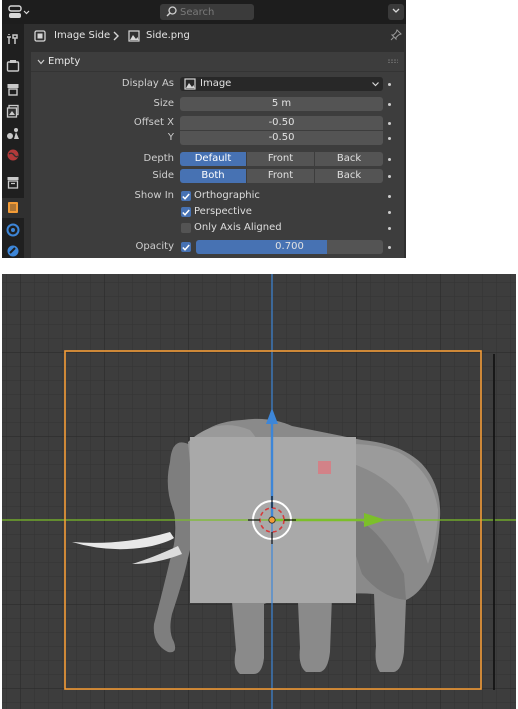 The height and width of the screenshot is (709, 518). What do you see at coordinates (153, 122) in the screenshot?
I see `offset-x-label: Offset X` at bounding box center [153, 122].